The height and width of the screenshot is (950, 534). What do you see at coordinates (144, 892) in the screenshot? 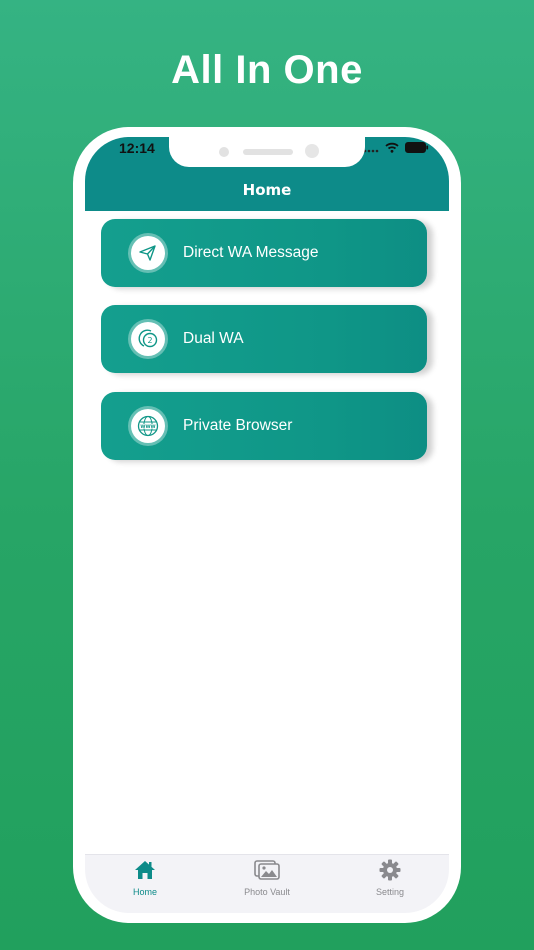
I see `tab-label: Home` at bounding box center [144, 892].